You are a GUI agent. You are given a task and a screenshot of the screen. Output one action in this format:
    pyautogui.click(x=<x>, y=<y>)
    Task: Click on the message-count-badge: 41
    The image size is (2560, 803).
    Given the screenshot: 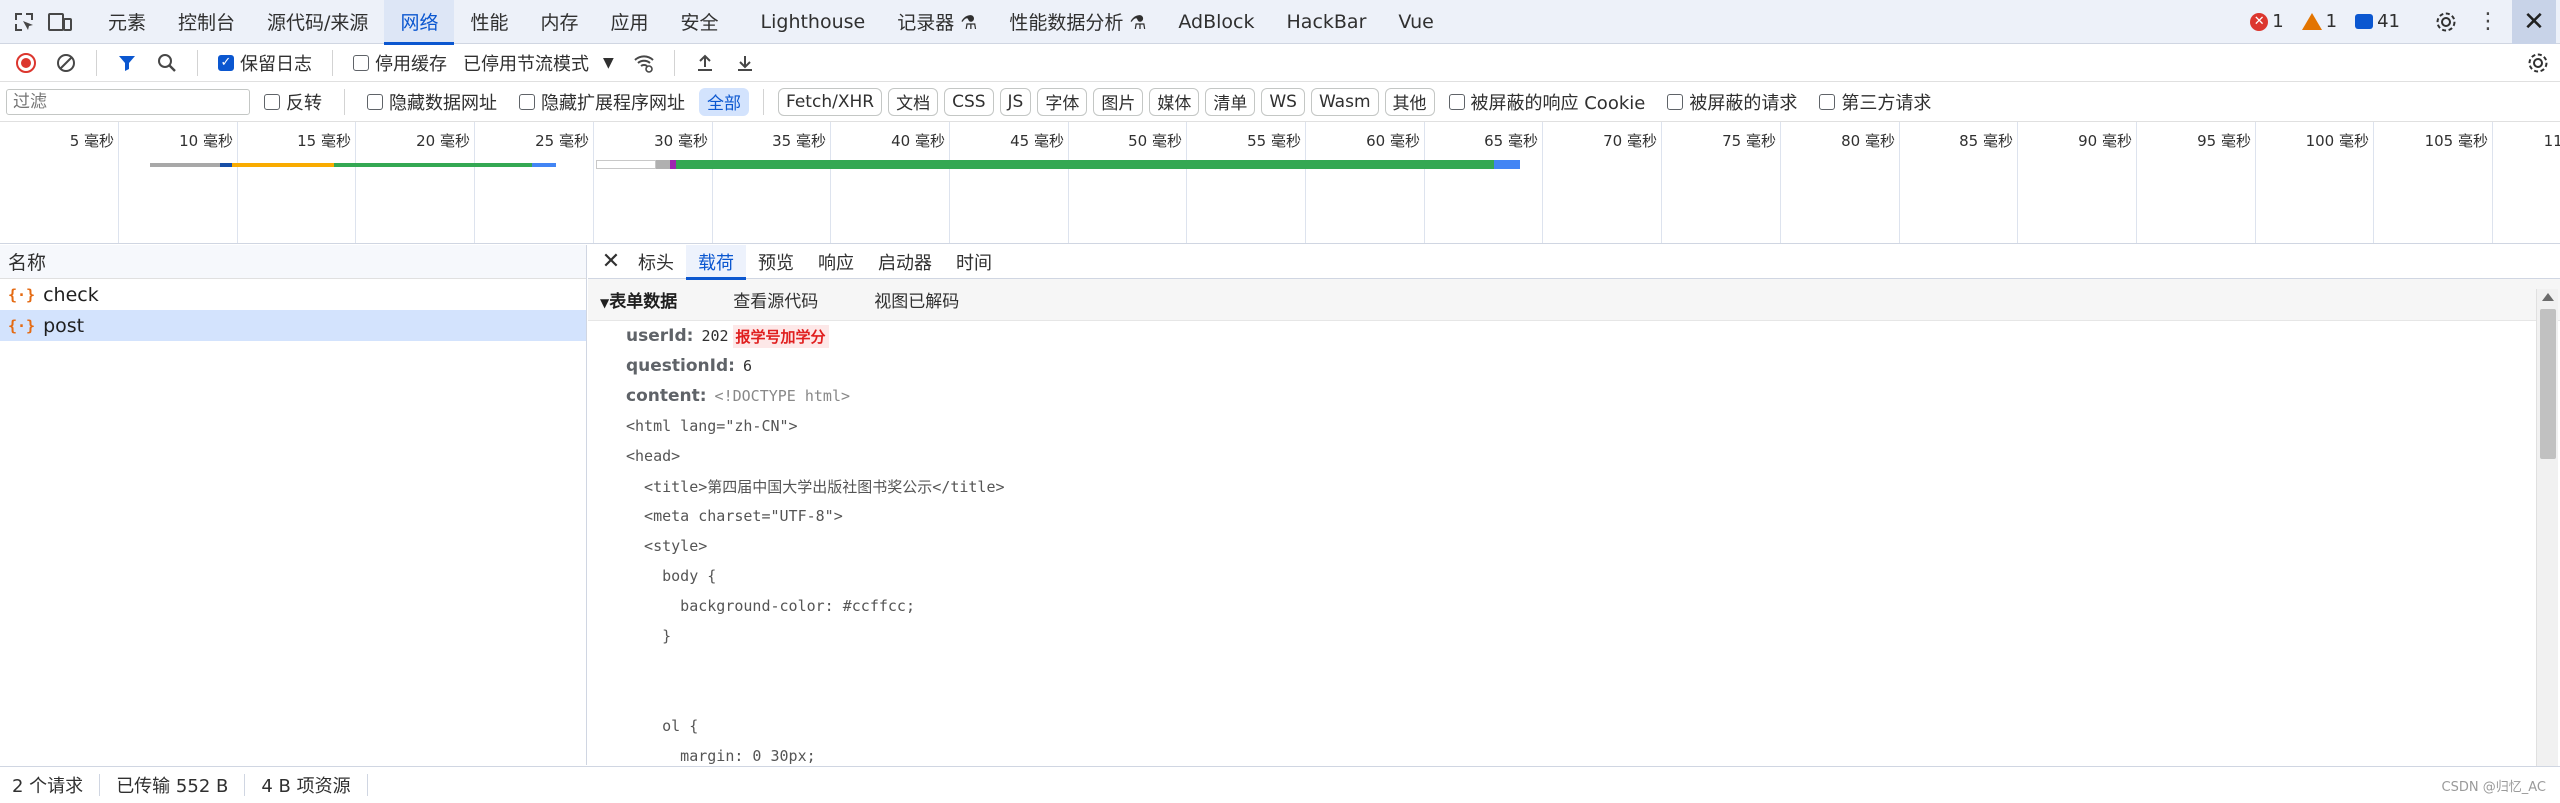 What is the action you would take?
    pyautogui.click(x=2377, y=21)
    